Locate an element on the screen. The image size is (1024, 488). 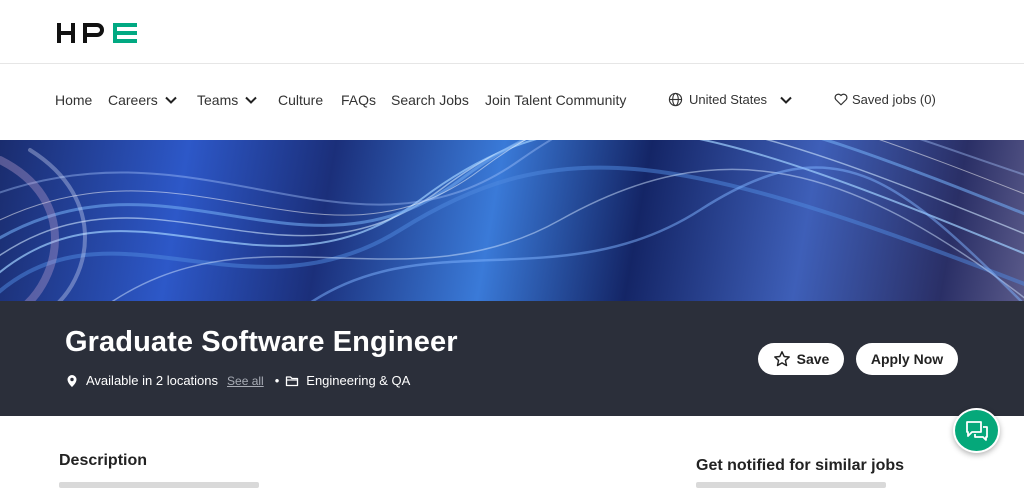
apply-now-button: Apply Now is located at coordinates (907, 359).